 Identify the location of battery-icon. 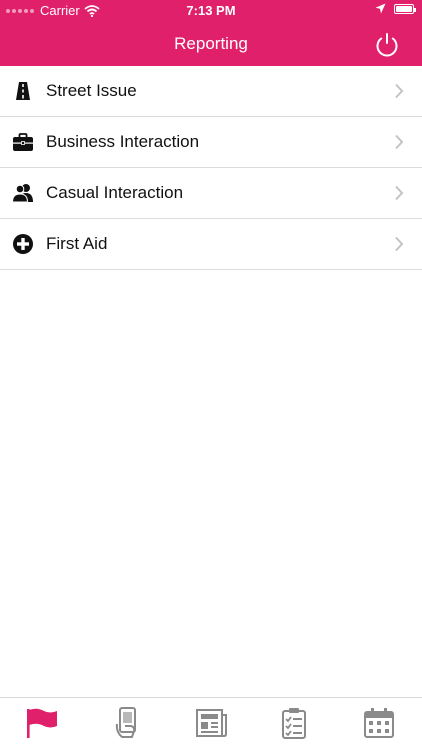
(405, 8).